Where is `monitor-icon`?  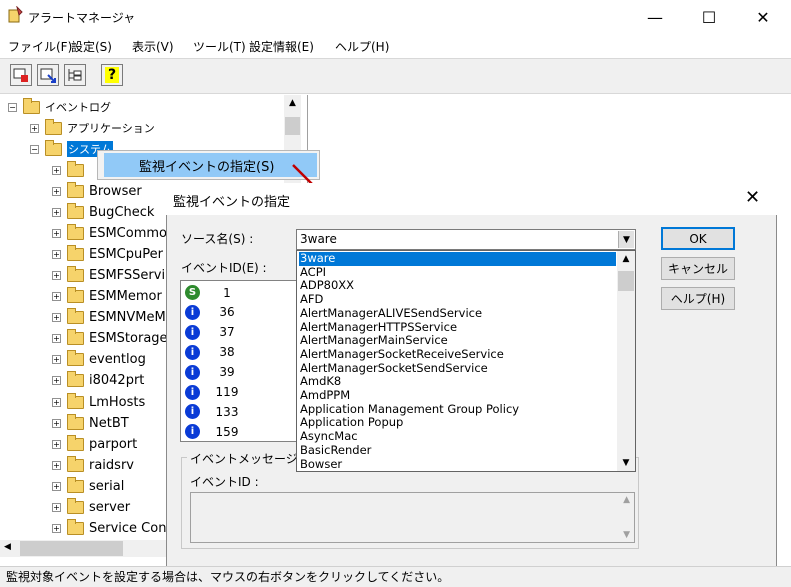 monitor-icon is located at coordinates (20, 75).